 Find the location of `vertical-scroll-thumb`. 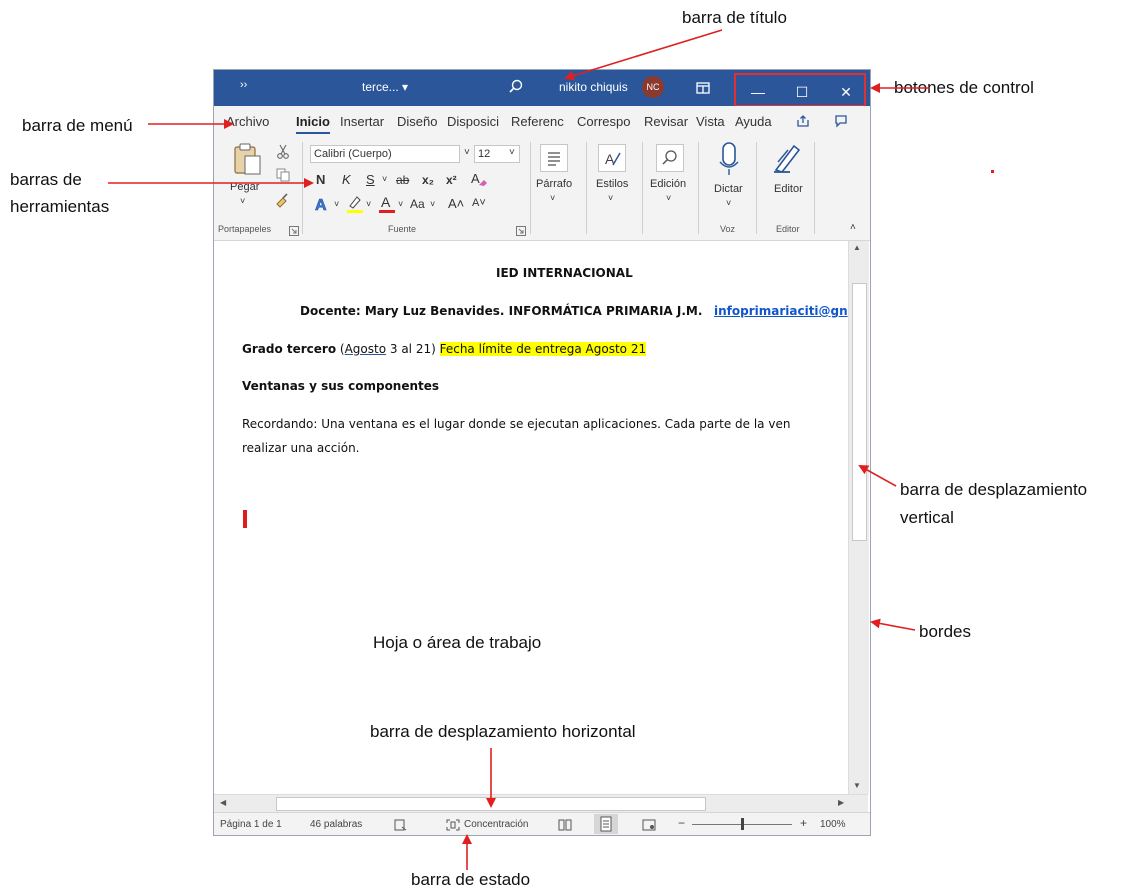

vertical-scroll-thumb is located at coordinates (859, 412).